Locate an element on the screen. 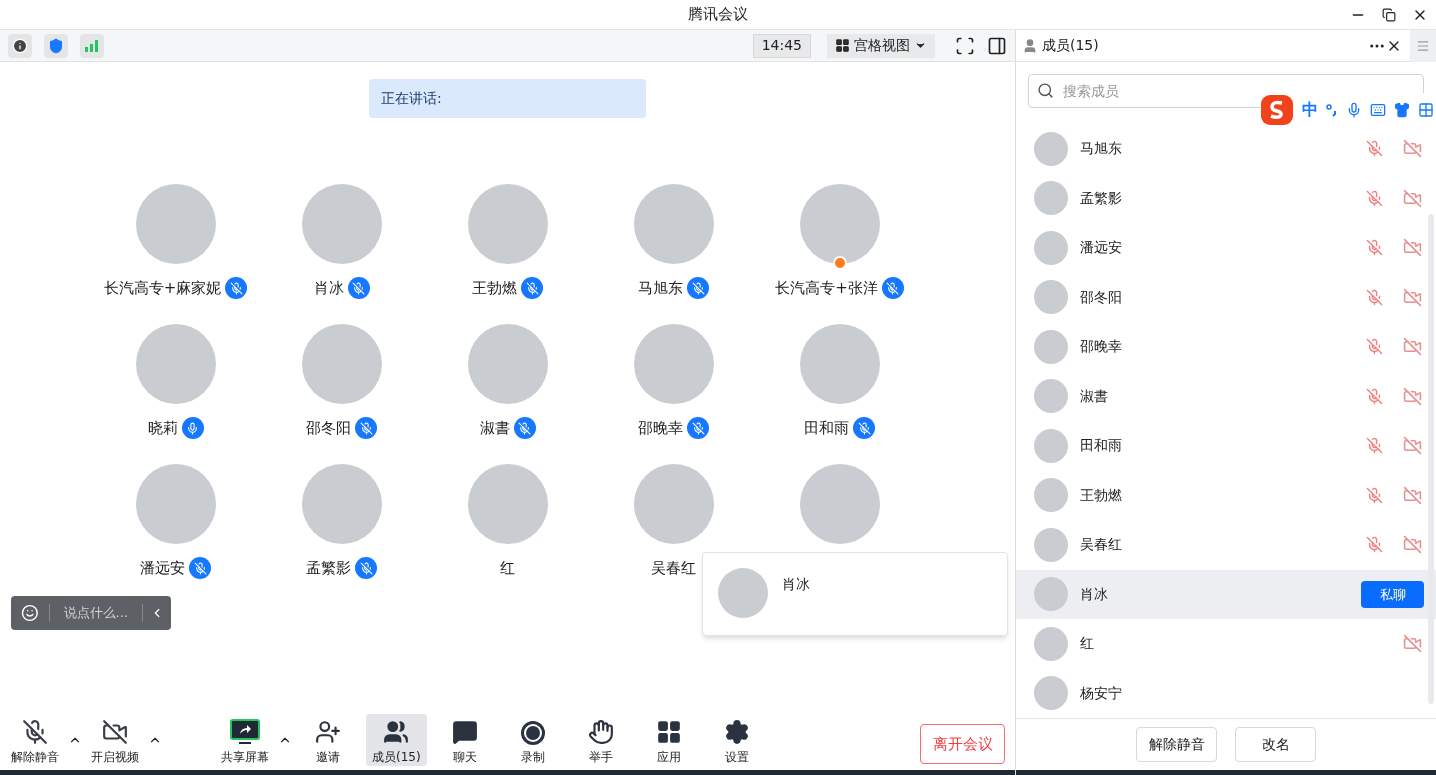 The width and height of the screenshot is (1436, 775). ime-logo-icon is located at coordinates (1277, 110).